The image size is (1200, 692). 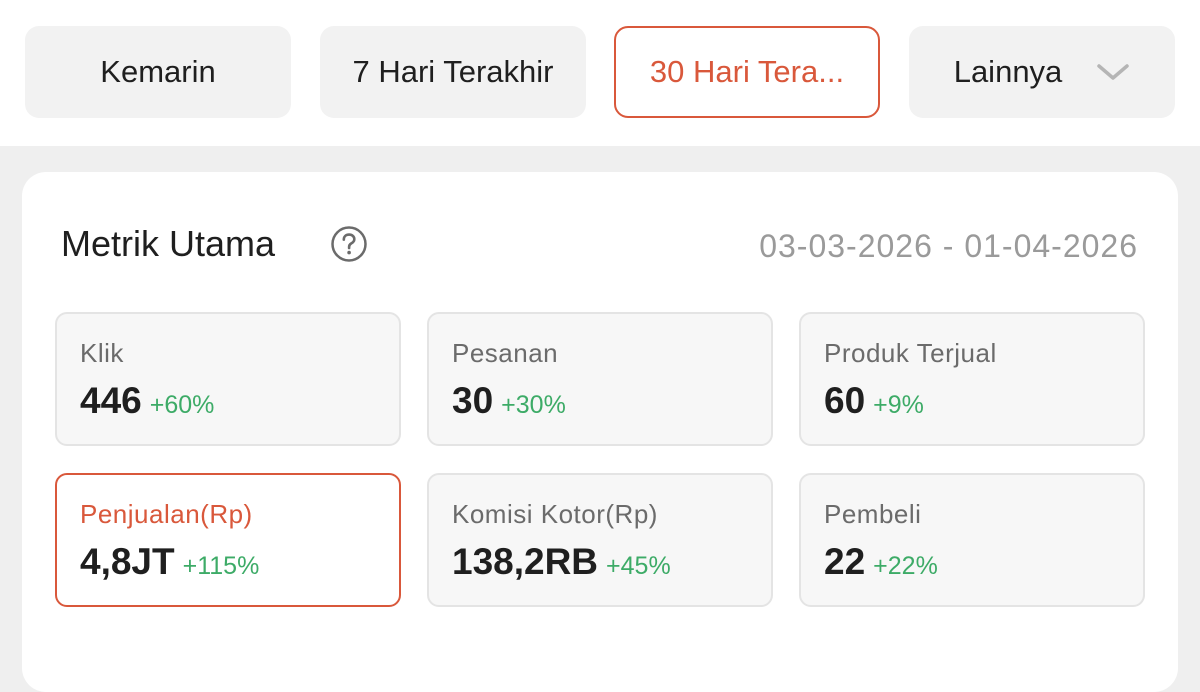 I want to click on metric-value-row: 4,8JT +115%, so click(x=169, y=562).